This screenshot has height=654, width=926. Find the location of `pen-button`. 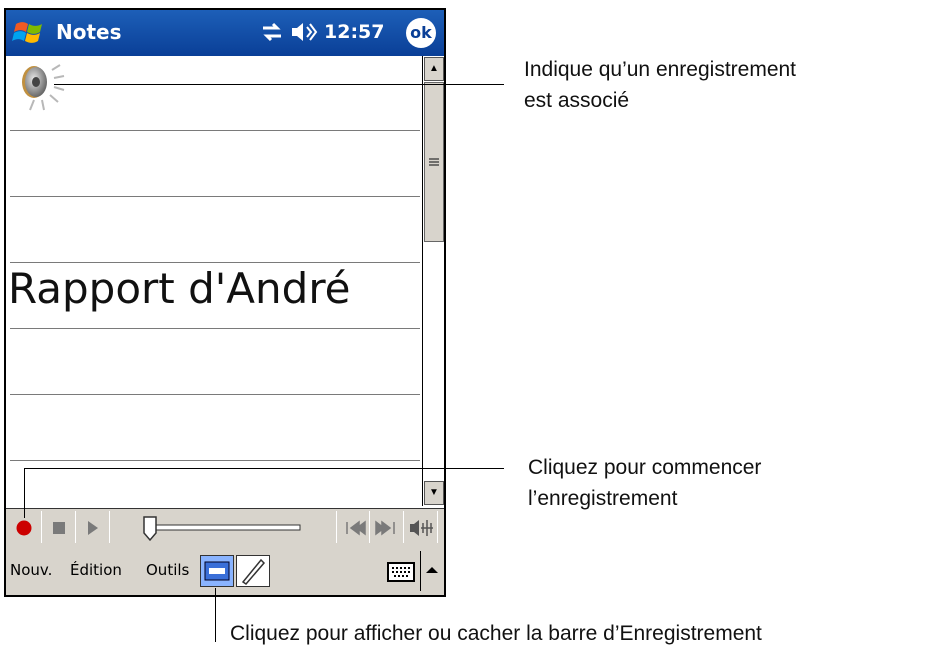

pen-button is located at coordinates (253, 571).